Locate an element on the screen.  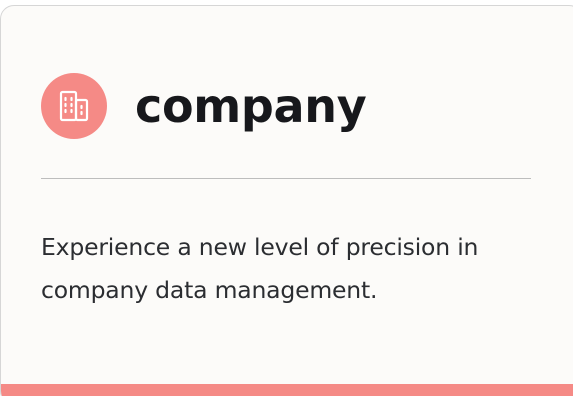
building-icon is located at coordinates (74, 106).